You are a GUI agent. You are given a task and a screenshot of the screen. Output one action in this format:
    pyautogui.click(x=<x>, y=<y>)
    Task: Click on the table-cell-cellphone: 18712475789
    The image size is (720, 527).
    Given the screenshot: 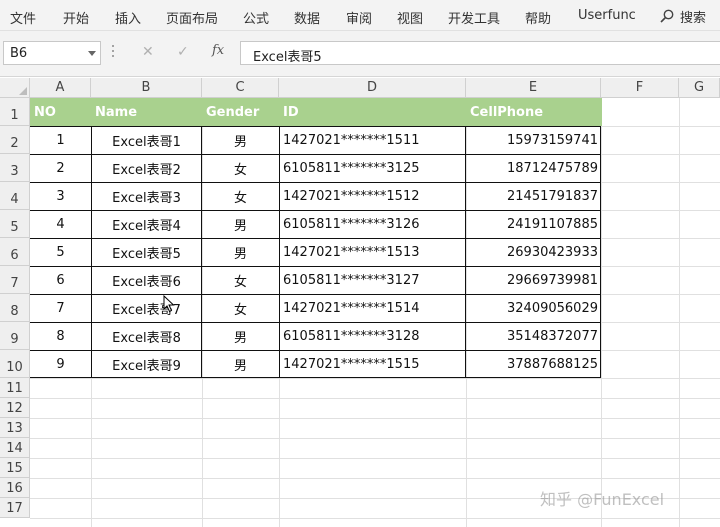 What is the action you would take?
    pyautogui.click(x=533, y=168)
    